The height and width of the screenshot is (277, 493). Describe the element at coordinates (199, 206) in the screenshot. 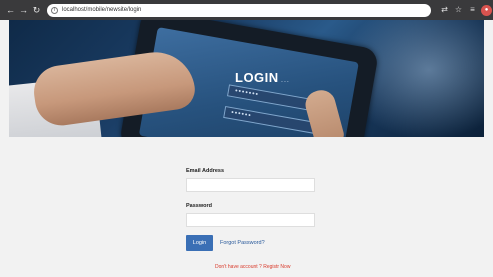

I see `password-label: Password` at that location.